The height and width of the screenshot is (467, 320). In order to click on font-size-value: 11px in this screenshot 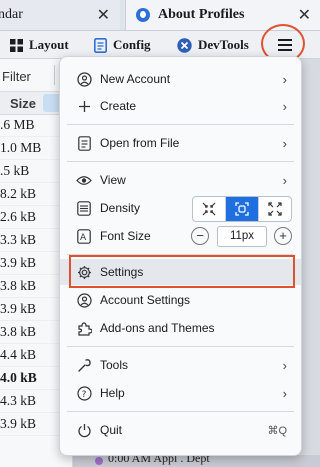, I will do `click(242, 236)`.